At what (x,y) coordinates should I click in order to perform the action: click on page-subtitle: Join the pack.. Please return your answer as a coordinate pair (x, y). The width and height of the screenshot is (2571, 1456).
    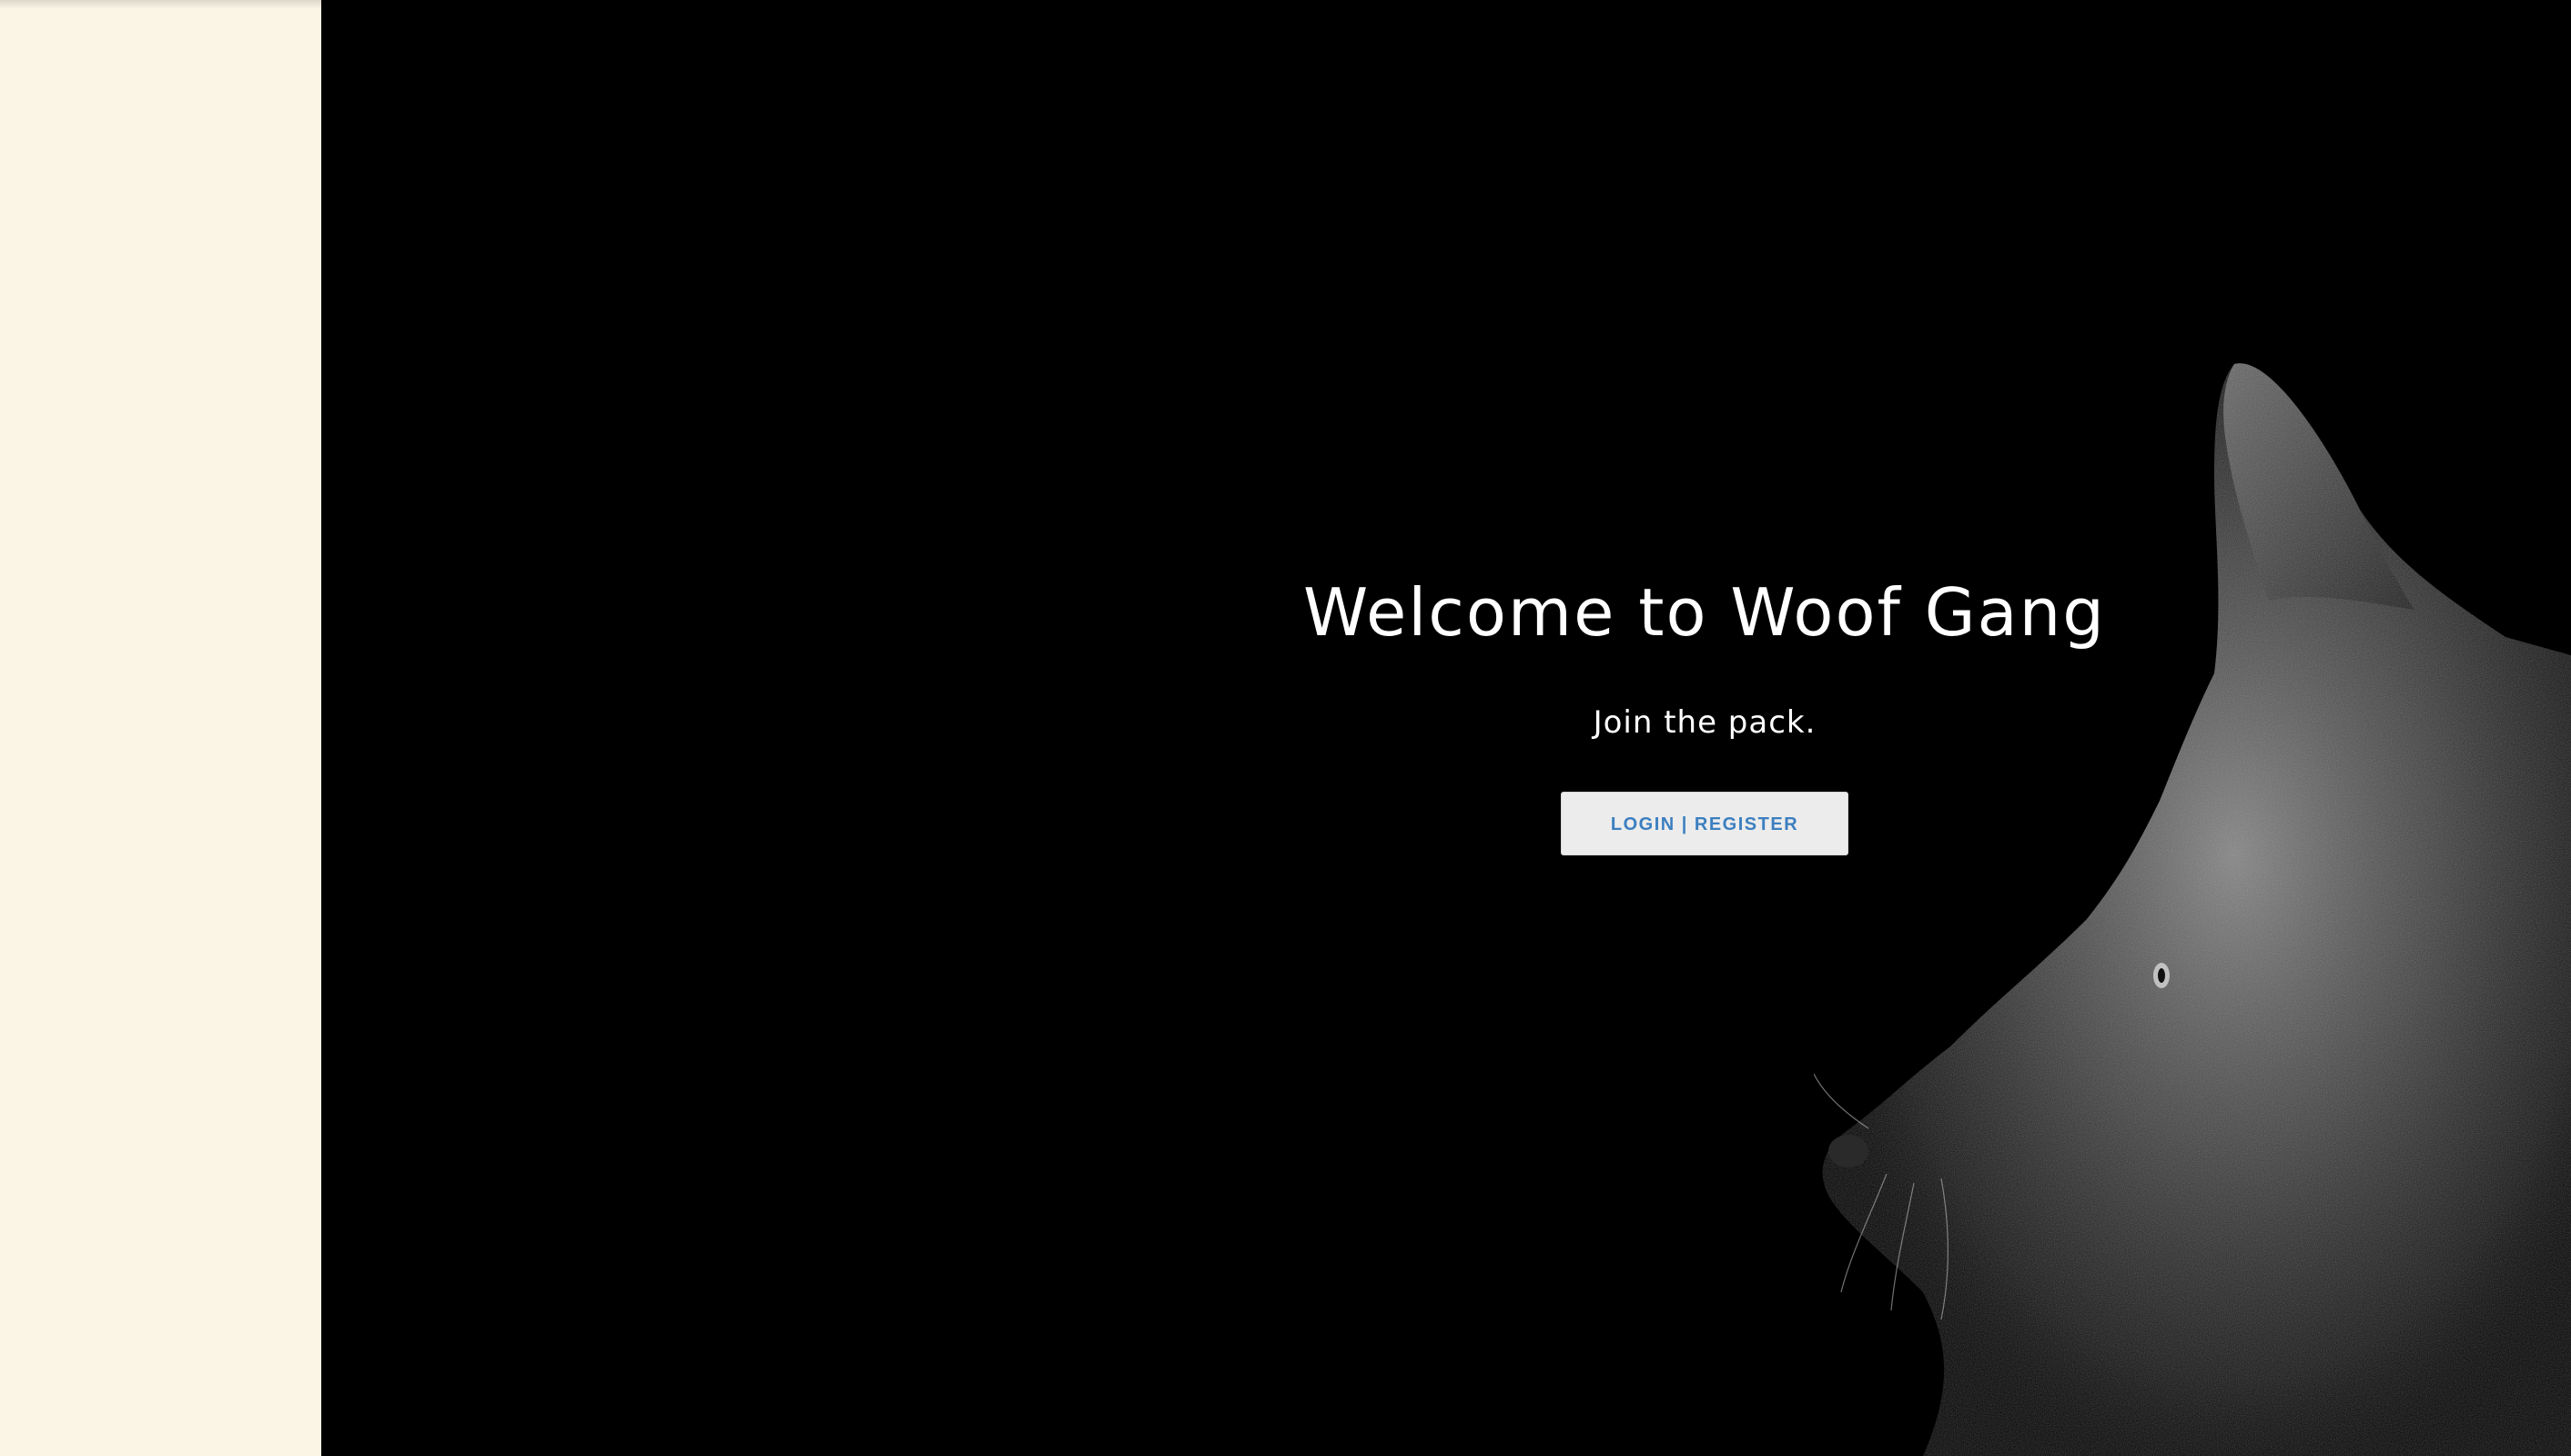
    Looking at the image, I should click on (1705, 723).